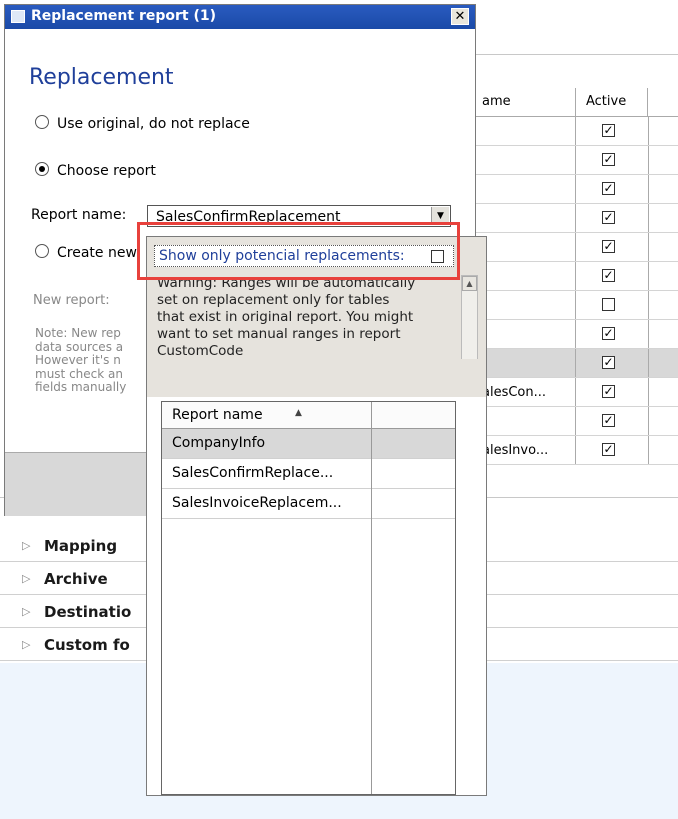 This screenshot has height=819, width=678. Describe the element at coordinates (608, 304) in the screenshot. I see `active-checkbox` at that location.